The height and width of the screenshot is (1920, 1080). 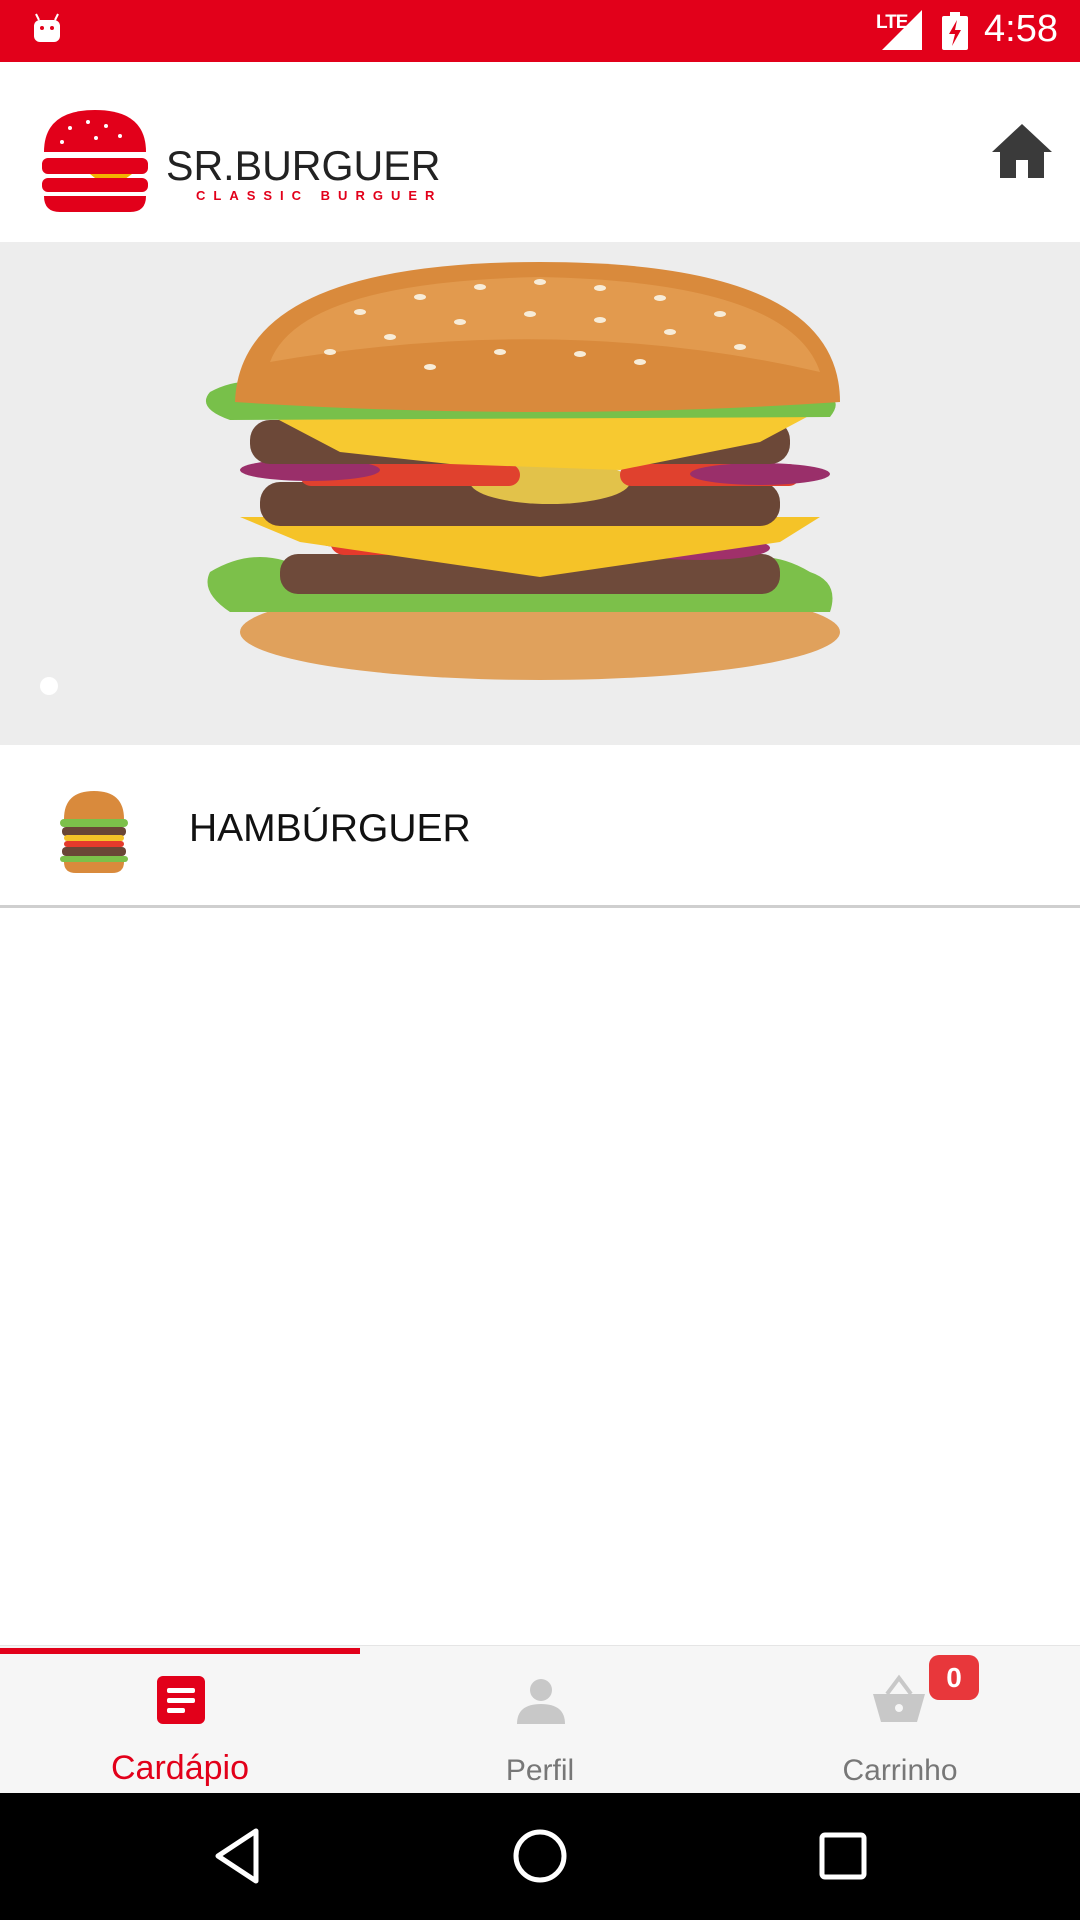 I want to click on status-bar: LTE 4:58, so click(x=540, y=31).